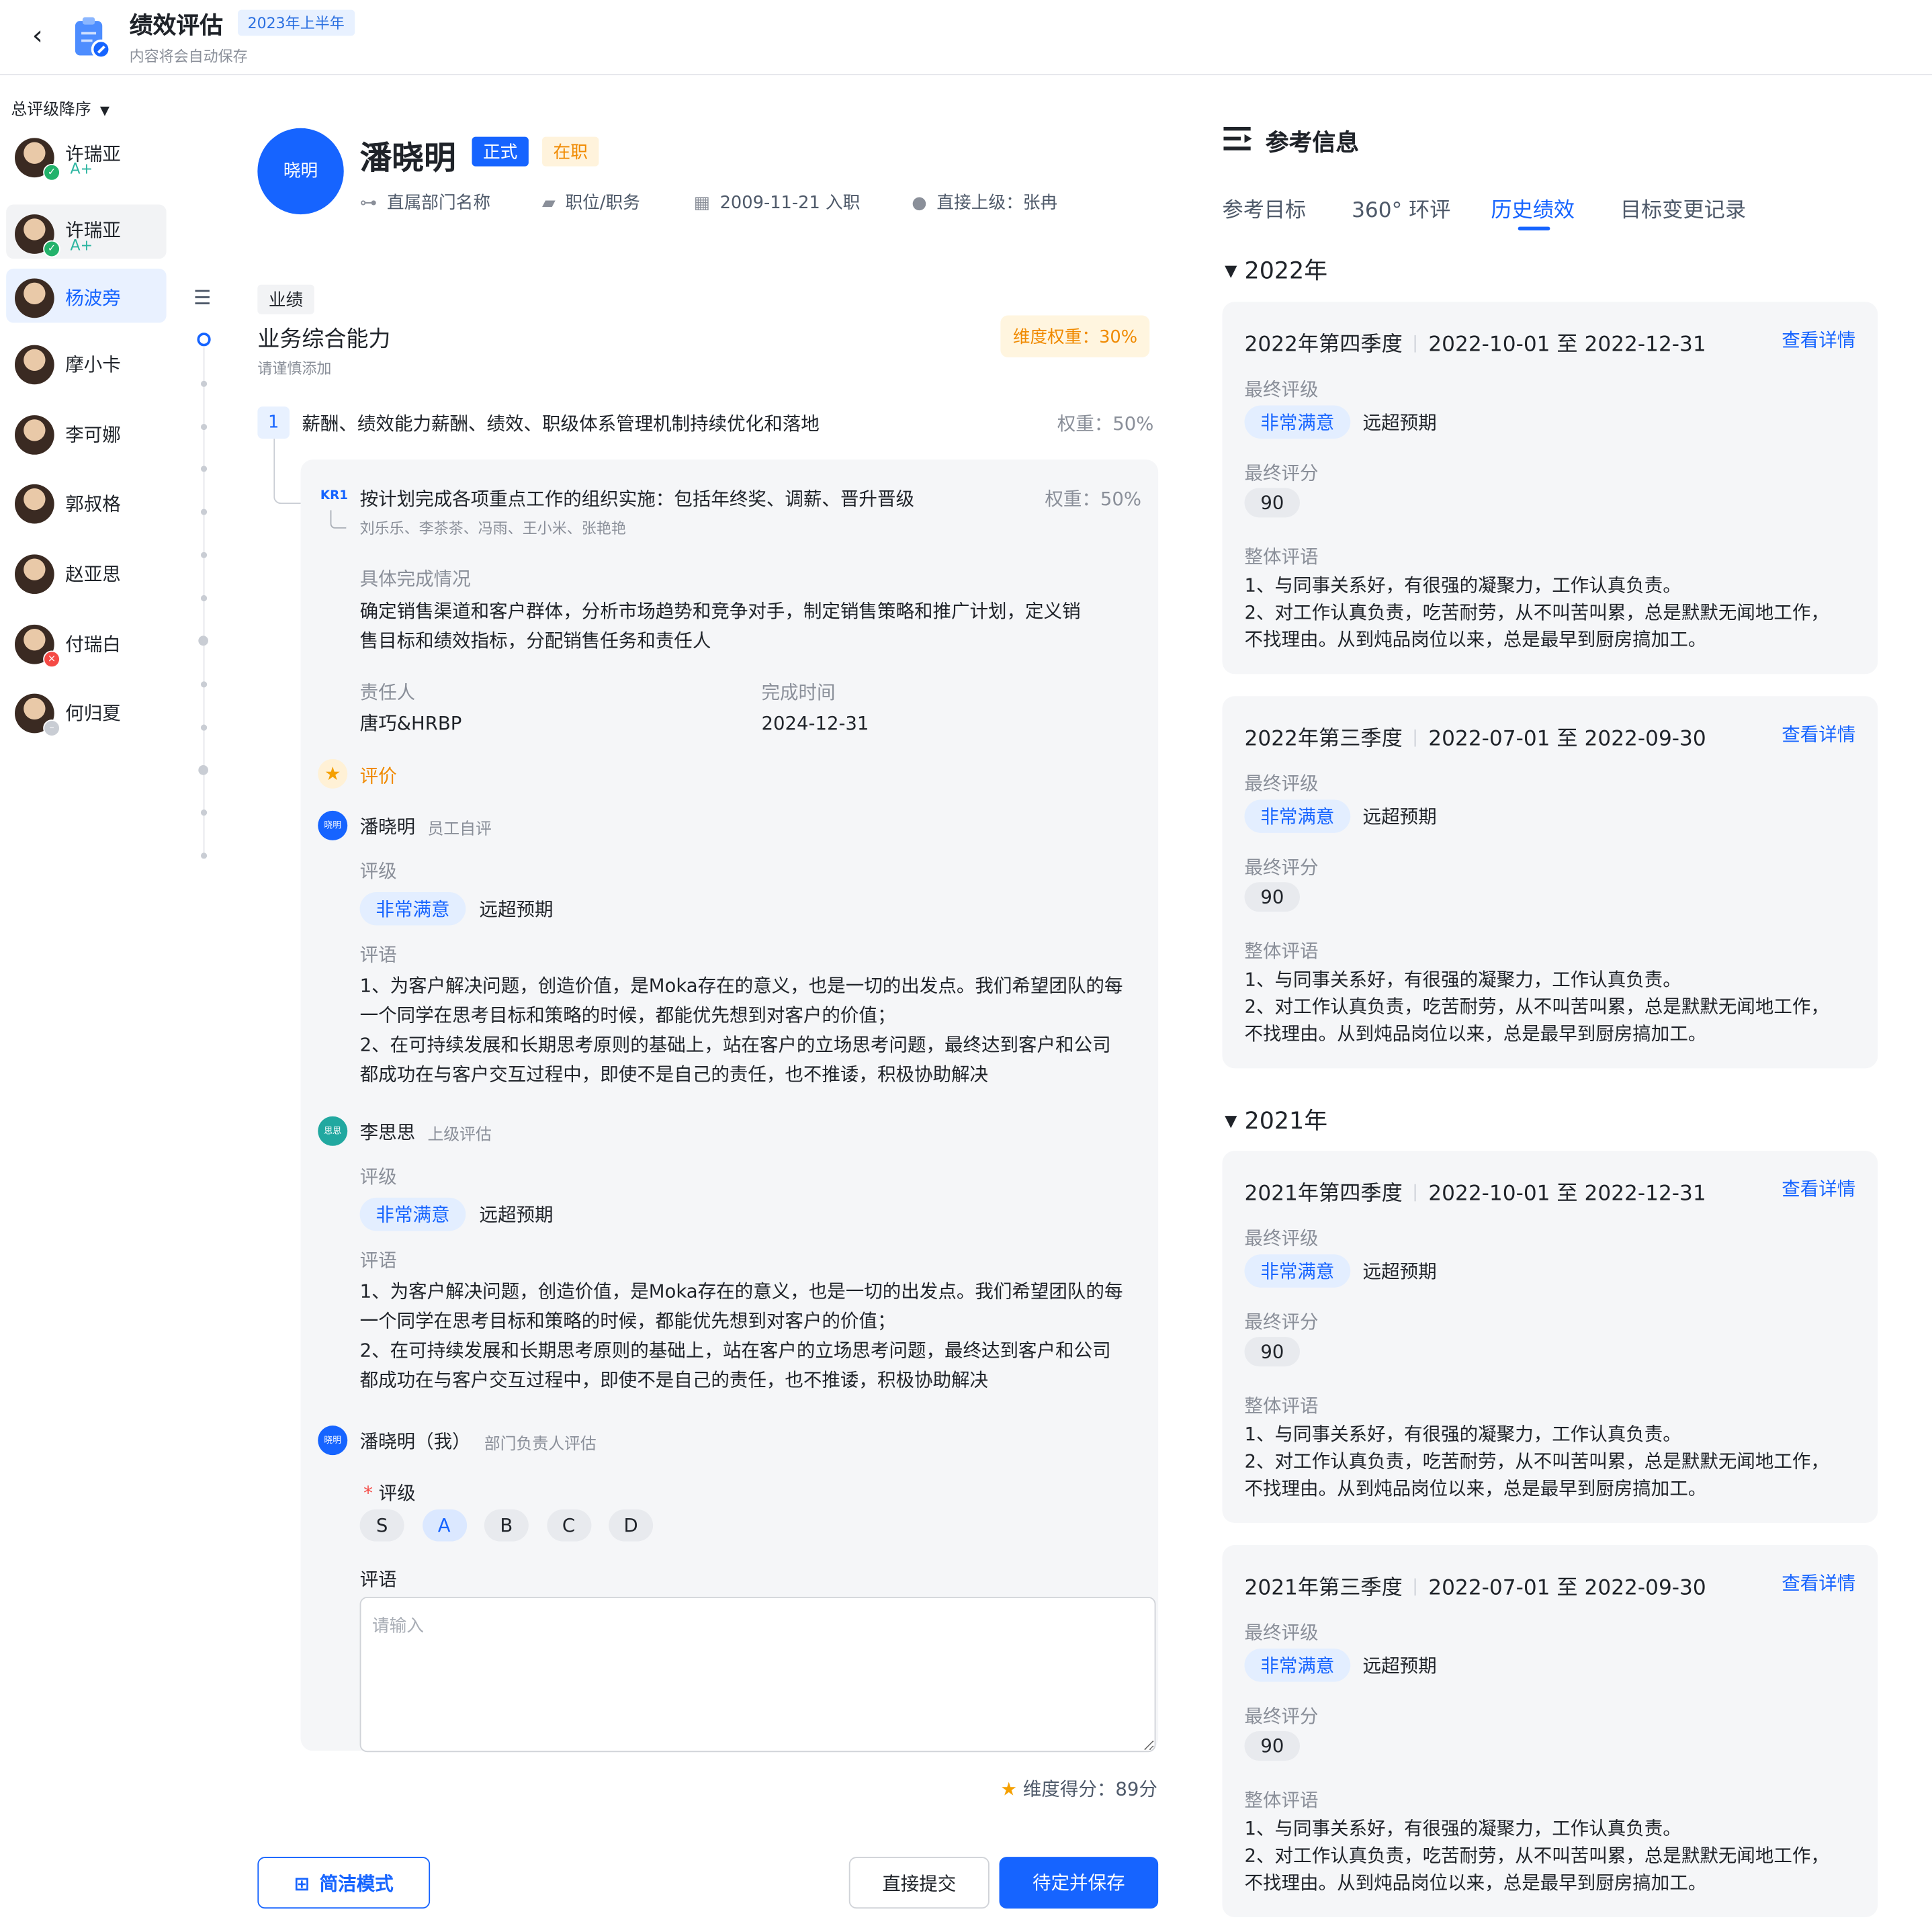 The width and height of the screenshot is (1932, 1932). What do you see at coordinates (333, 1131) in the screenshot?
I see `reviewer-avatar: 思思` at bounding box center [333, 1131].